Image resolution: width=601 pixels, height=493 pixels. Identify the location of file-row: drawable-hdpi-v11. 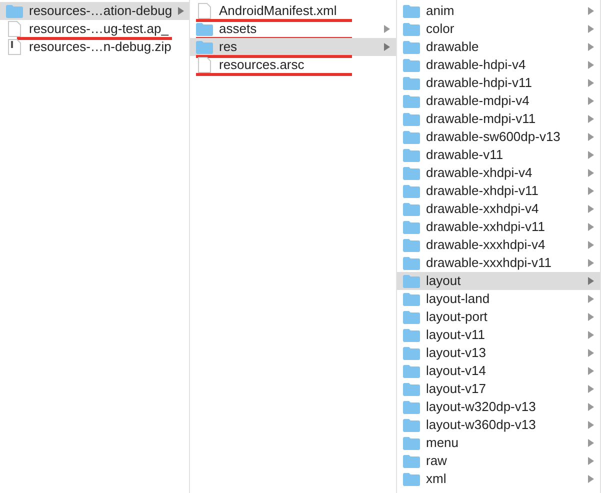
(498, 83).